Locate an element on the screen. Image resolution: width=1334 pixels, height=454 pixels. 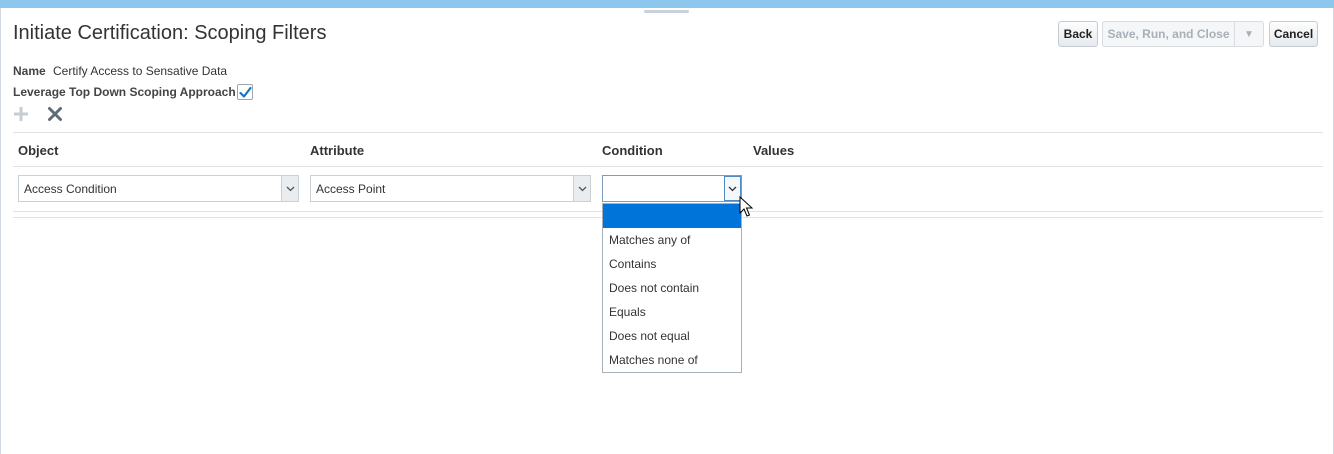
table-top-divider is located at coordinates (668, 132).